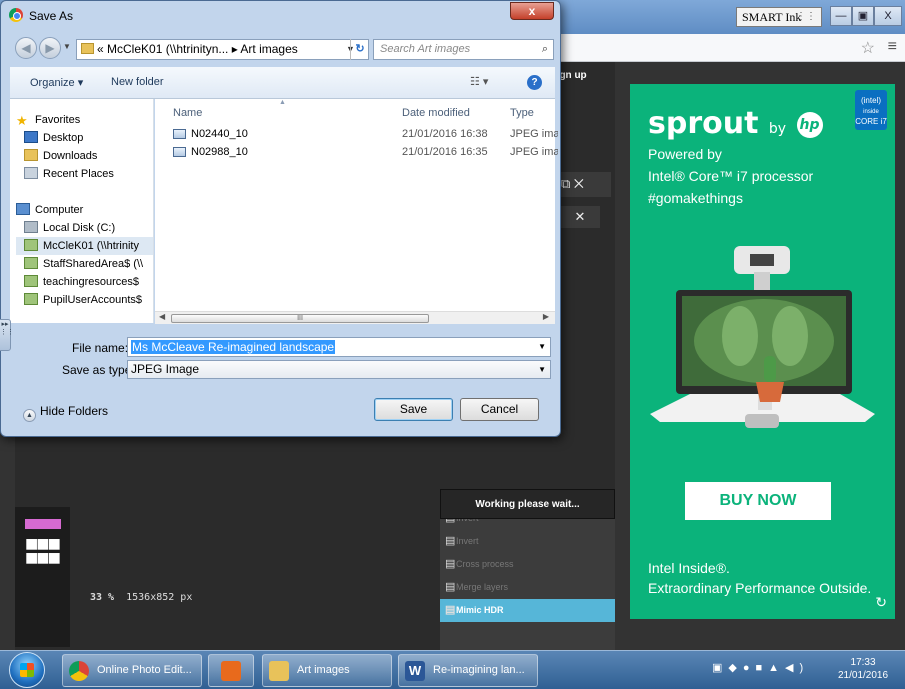 Image resolution: width=905 pixels, height=689 pixels. Describe the element at coordinates (888, 16) in the screenshot. I see `close-window-button: X` at that location.